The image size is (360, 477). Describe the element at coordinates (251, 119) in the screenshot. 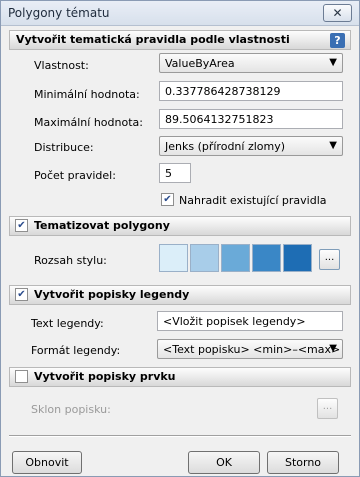

I see `max-value-field: 89.5064132751823` at that location.